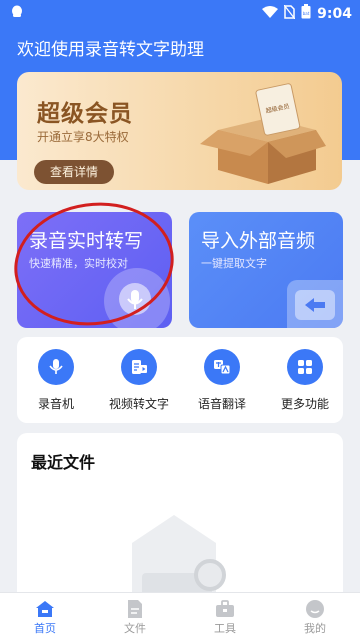  I want to click on tool-voice-translate: 语音翻译, so click(222, 380).